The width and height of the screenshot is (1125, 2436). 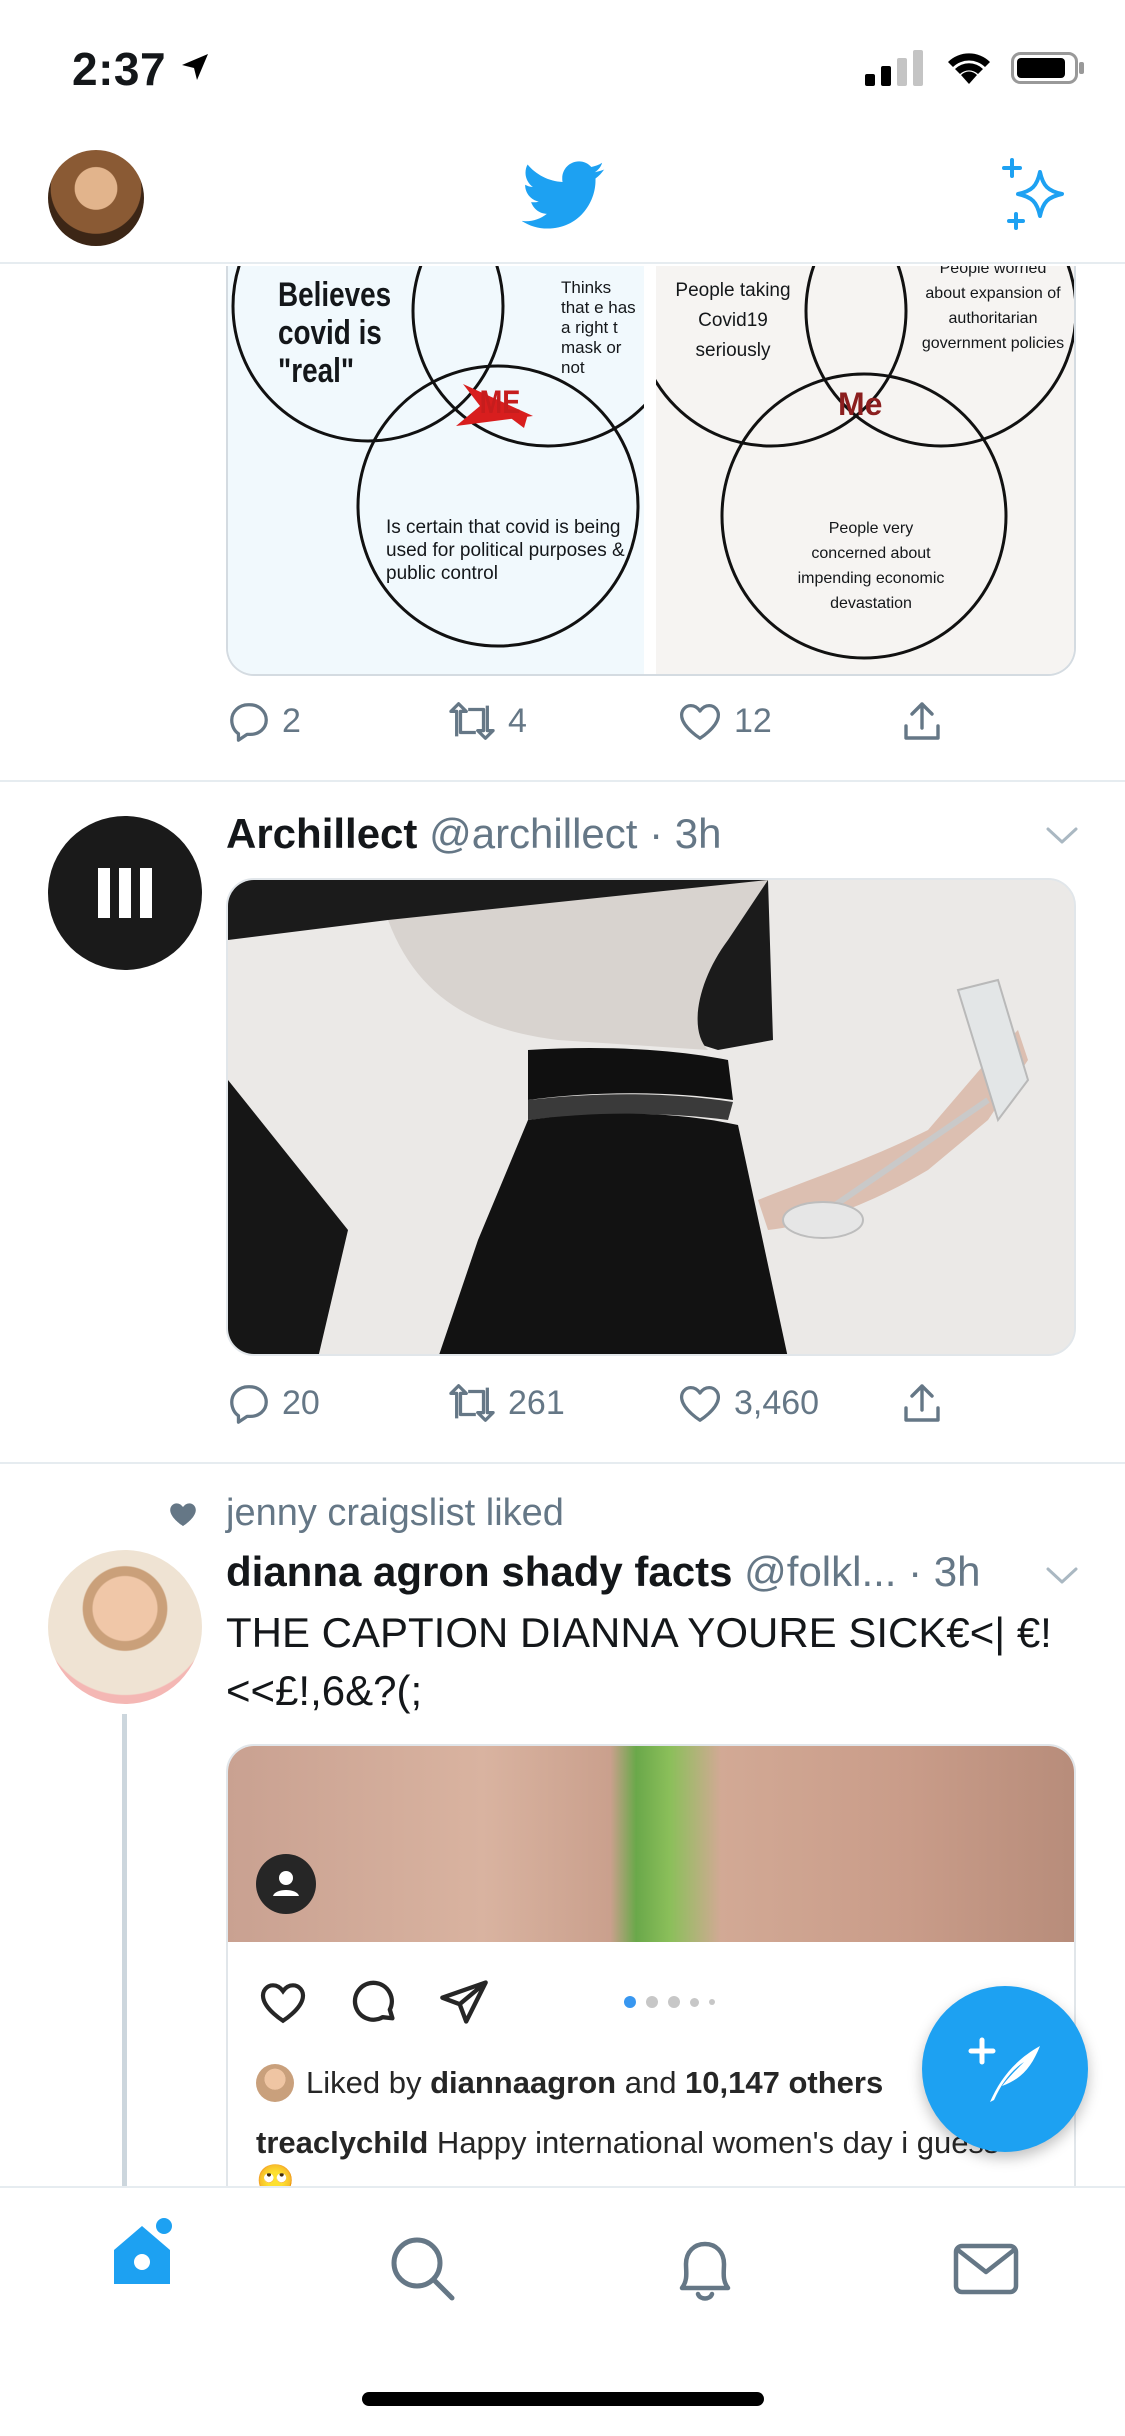 What do you see at coordinates (969, 68) in the screenshot?
I see `wifi-icon` at bounding box center [969, 68].